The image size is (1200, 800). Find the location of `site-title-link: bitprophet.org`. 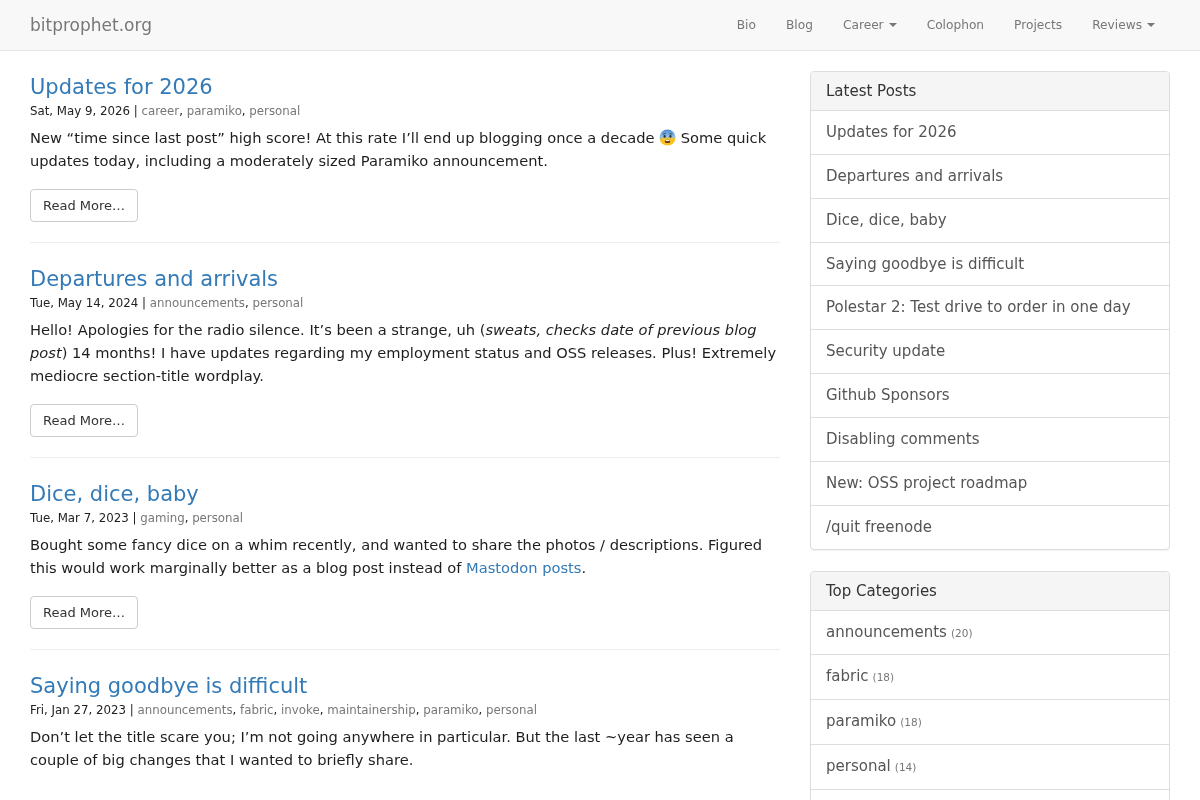

site-title-link: bitprophet.org is located at coordinates (91, 25).